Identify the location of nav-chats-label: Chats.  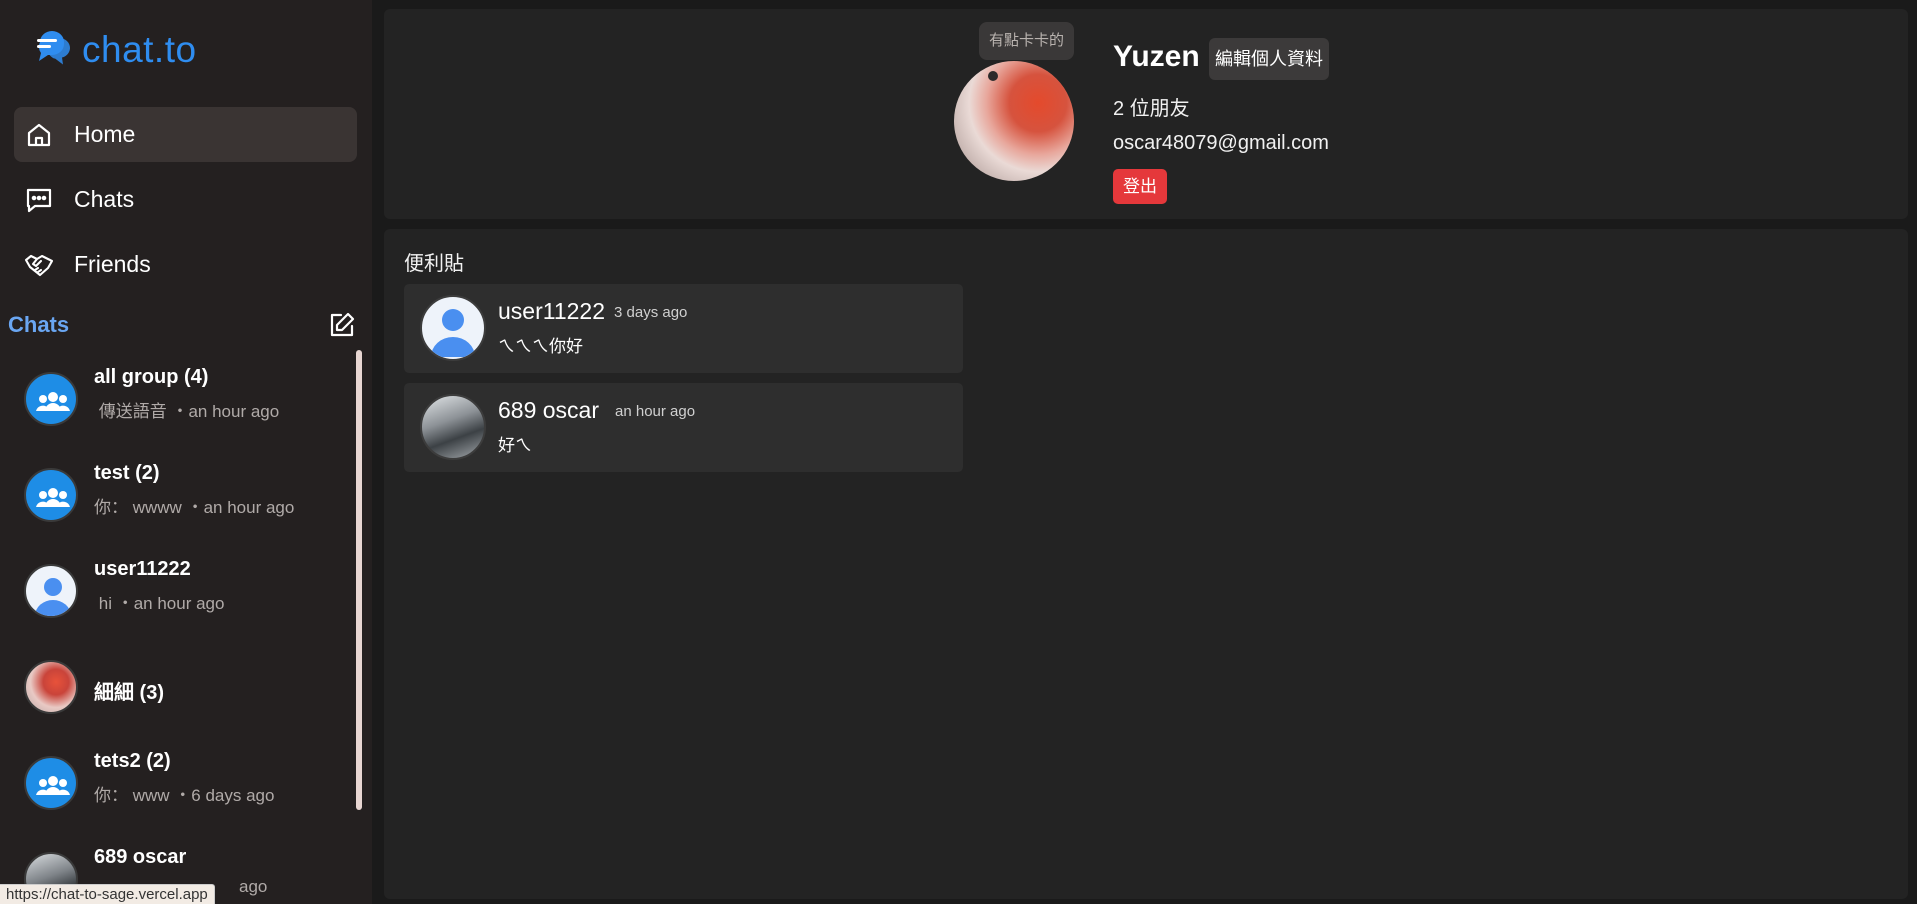
(104, 199).